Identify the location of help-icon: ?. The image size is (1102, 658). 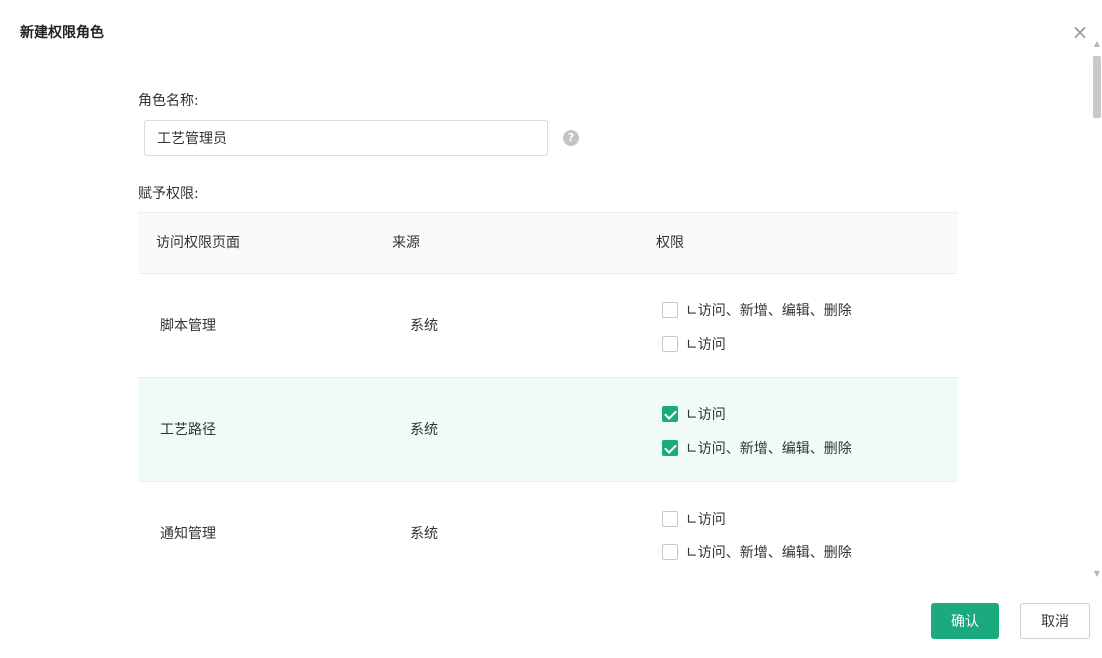
(571, 138).